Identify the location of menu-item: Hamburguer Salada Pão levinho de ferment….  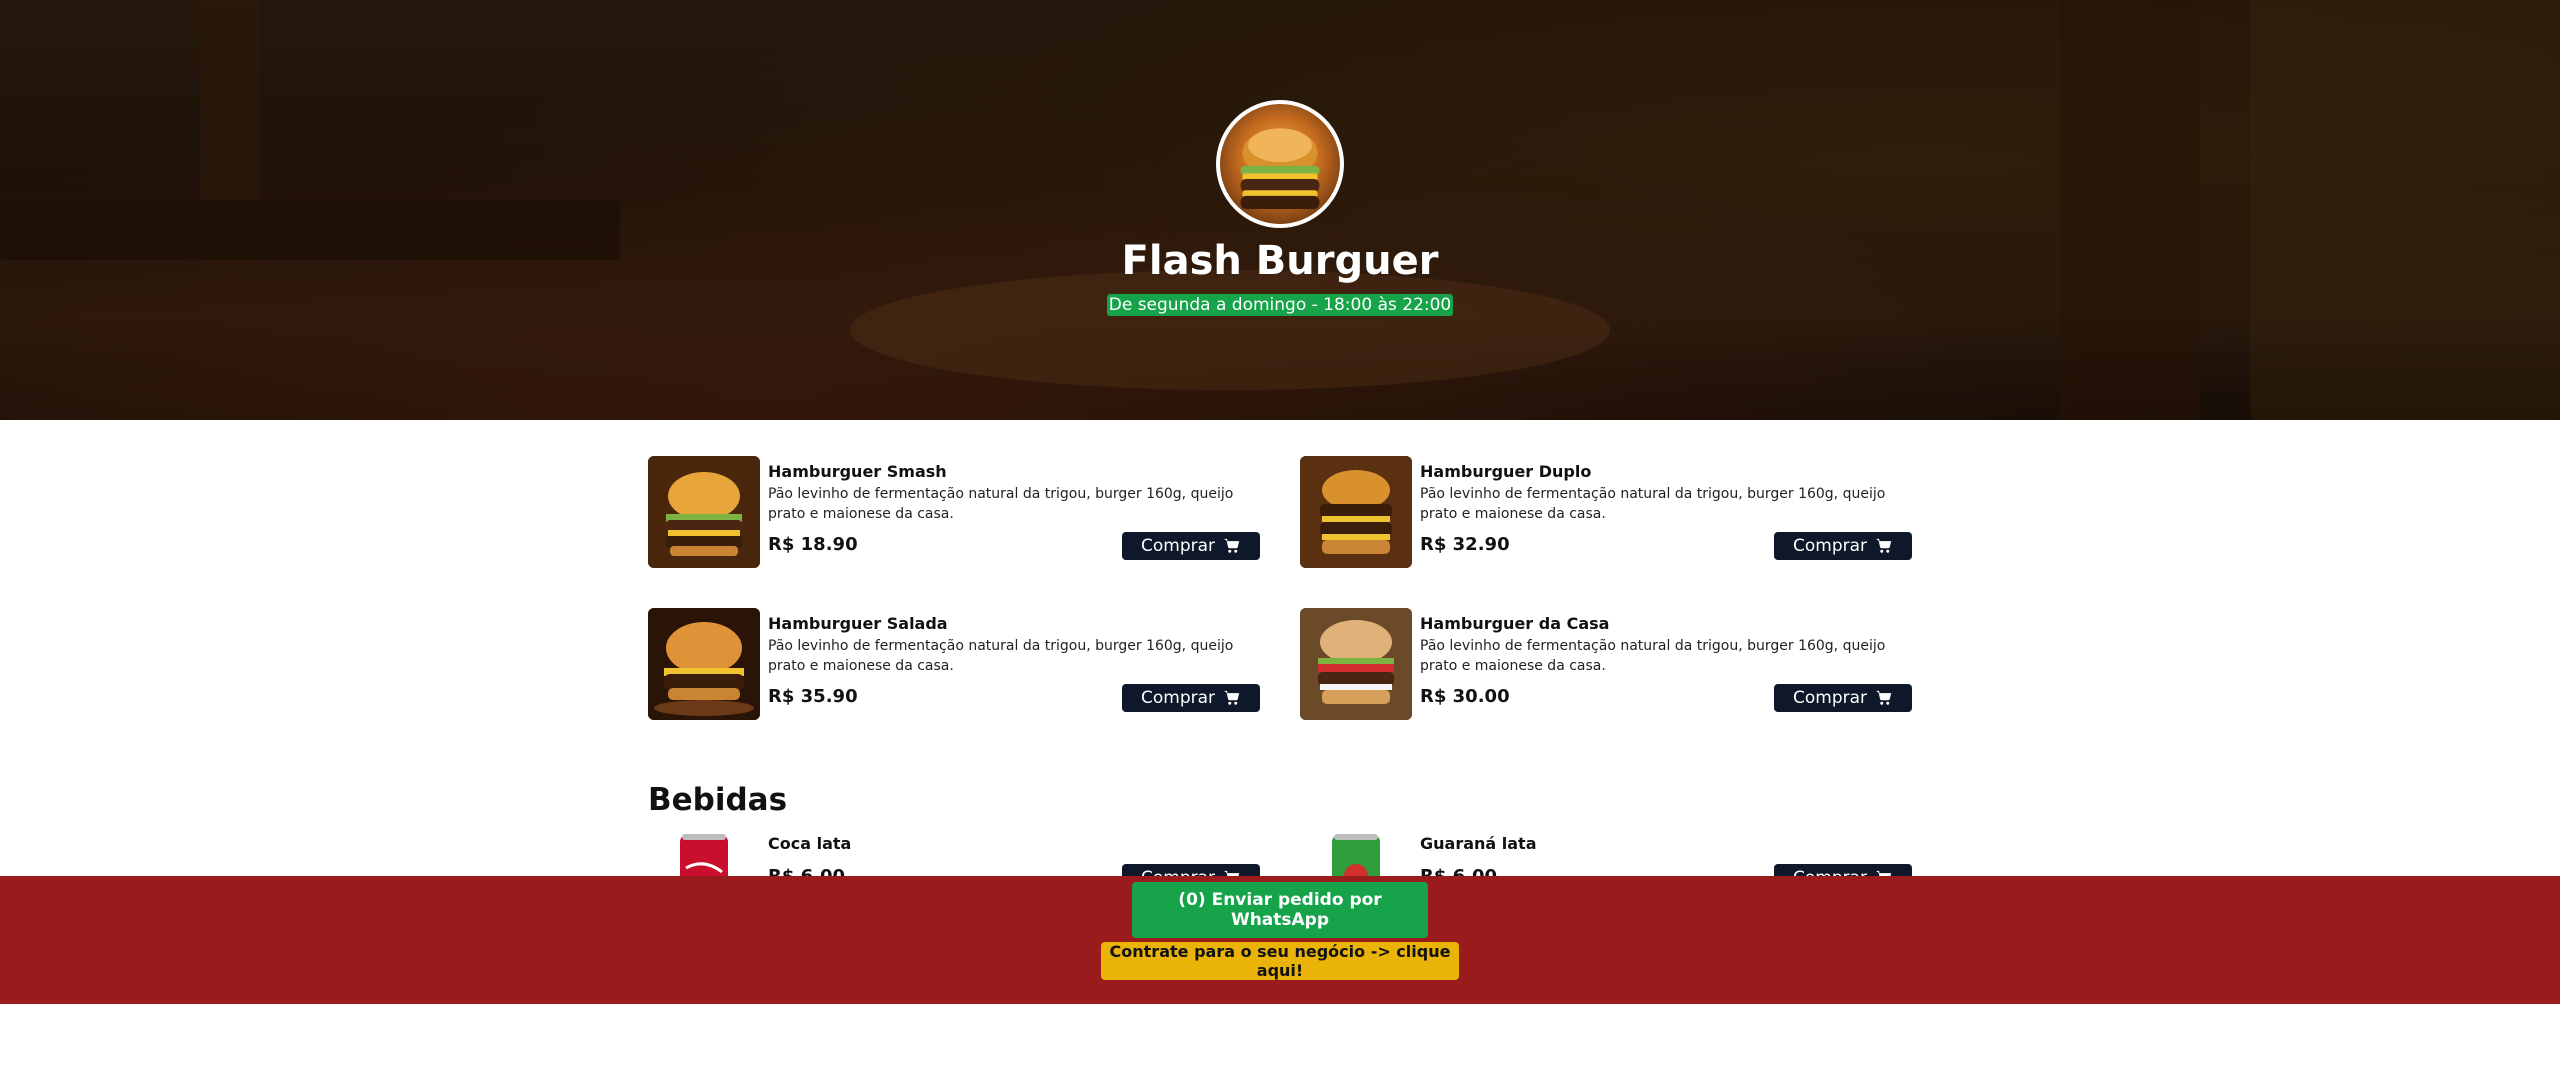
(954, 664).